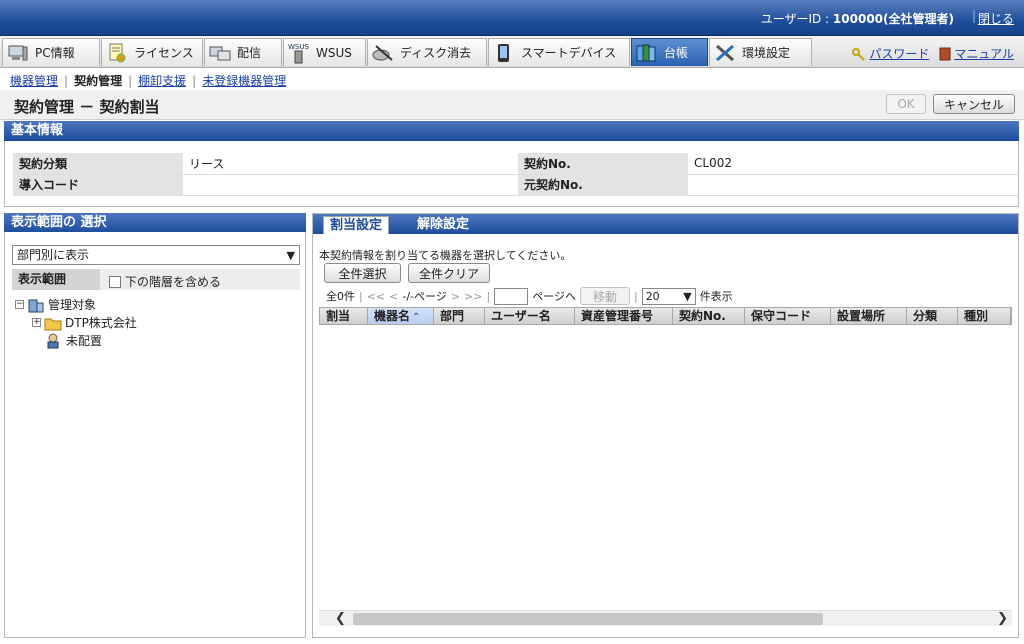  I want to click on column-header-category: 分類, so click(932, 316).